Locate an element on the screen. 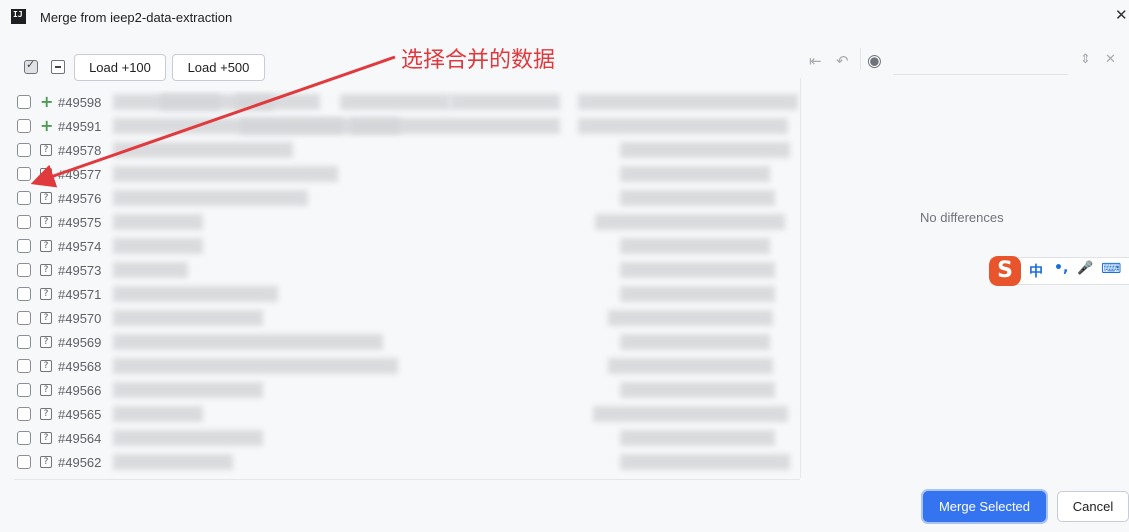 The image size is (1129, 532). mic-icon: 🎤 is located at coordinates (1085, 268).